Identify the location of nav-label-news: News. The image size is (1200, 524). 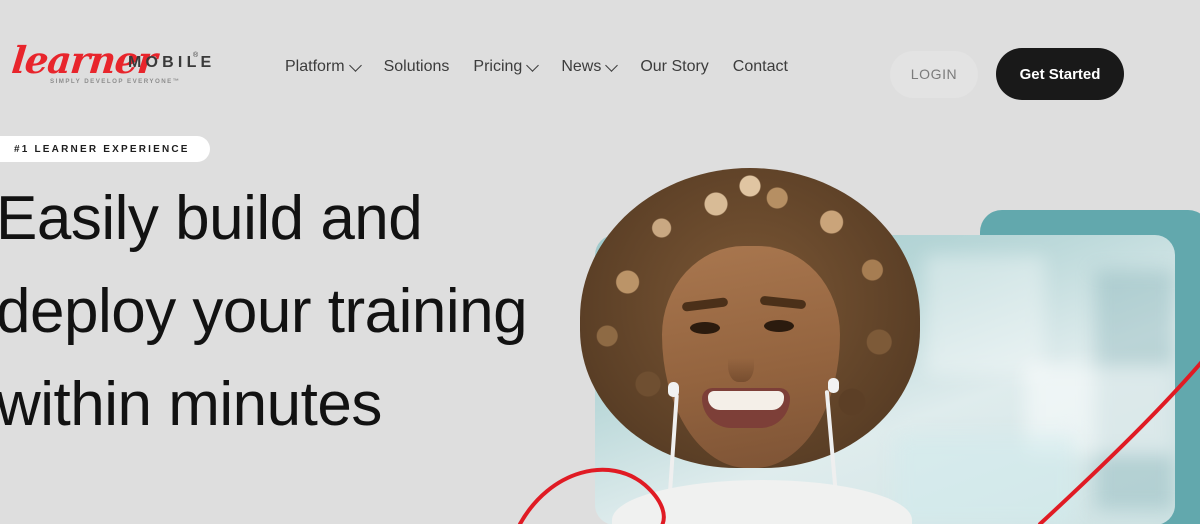
(581, 66).